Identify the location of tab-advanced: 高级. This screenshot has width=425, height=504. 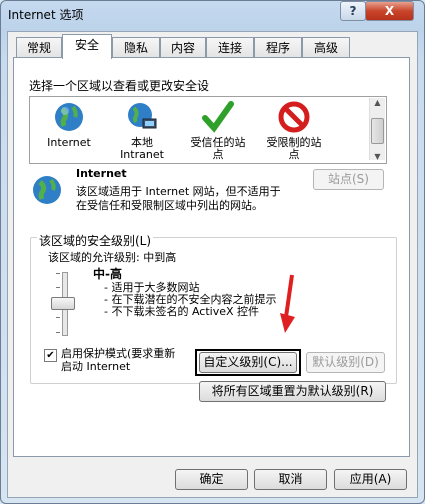
(326, 47).